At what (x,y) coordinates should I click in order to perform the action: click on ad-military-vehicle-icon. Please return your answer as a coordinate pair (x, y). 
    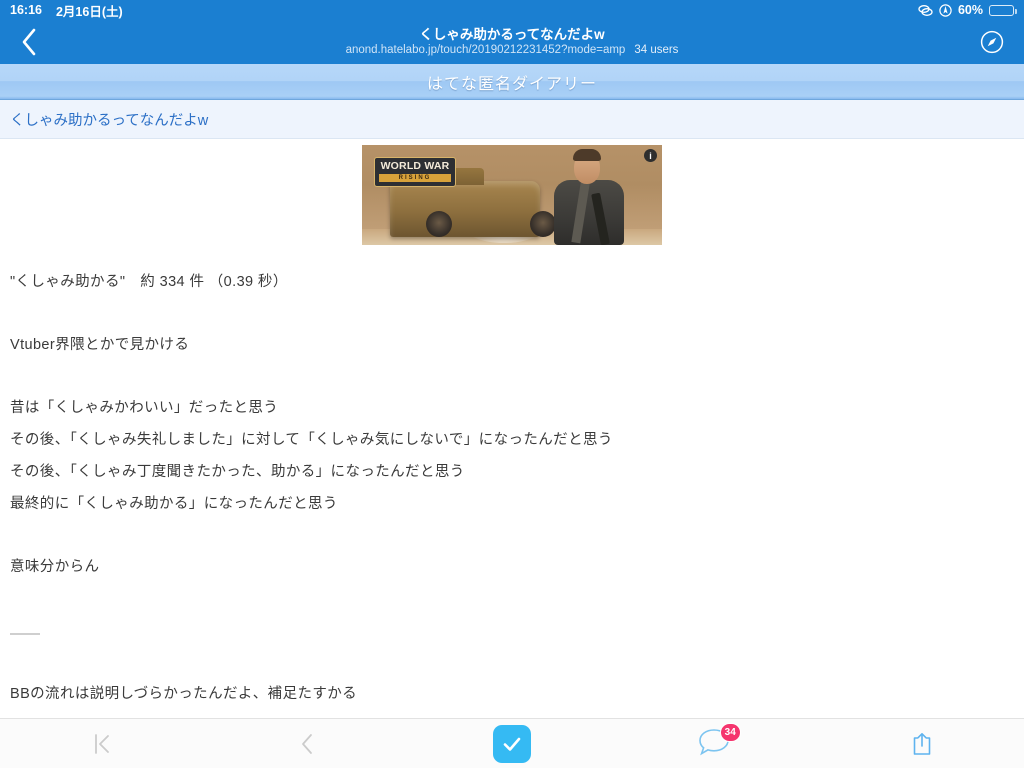
    Looking at the image, I should click on (473, 202).